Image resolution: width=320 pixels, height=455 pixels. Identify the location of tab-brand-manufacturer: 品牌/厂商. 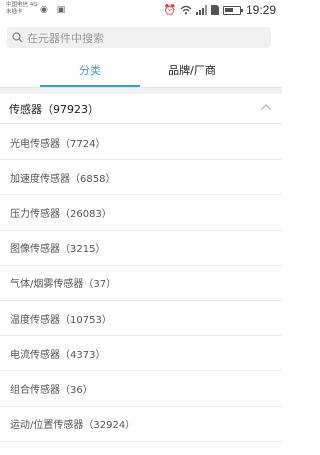
(192, 70).